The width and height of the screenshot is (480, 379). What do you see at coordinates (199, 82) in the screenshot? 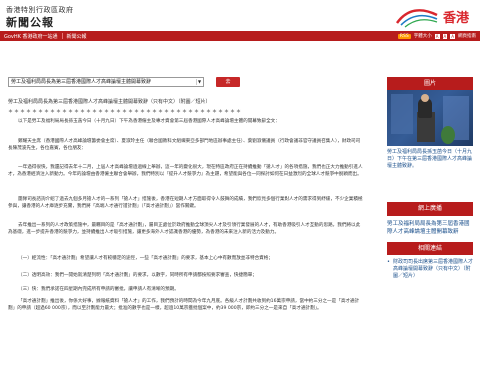
I see `chevron-down-icon: ▼` at bounding box center [199, 82].